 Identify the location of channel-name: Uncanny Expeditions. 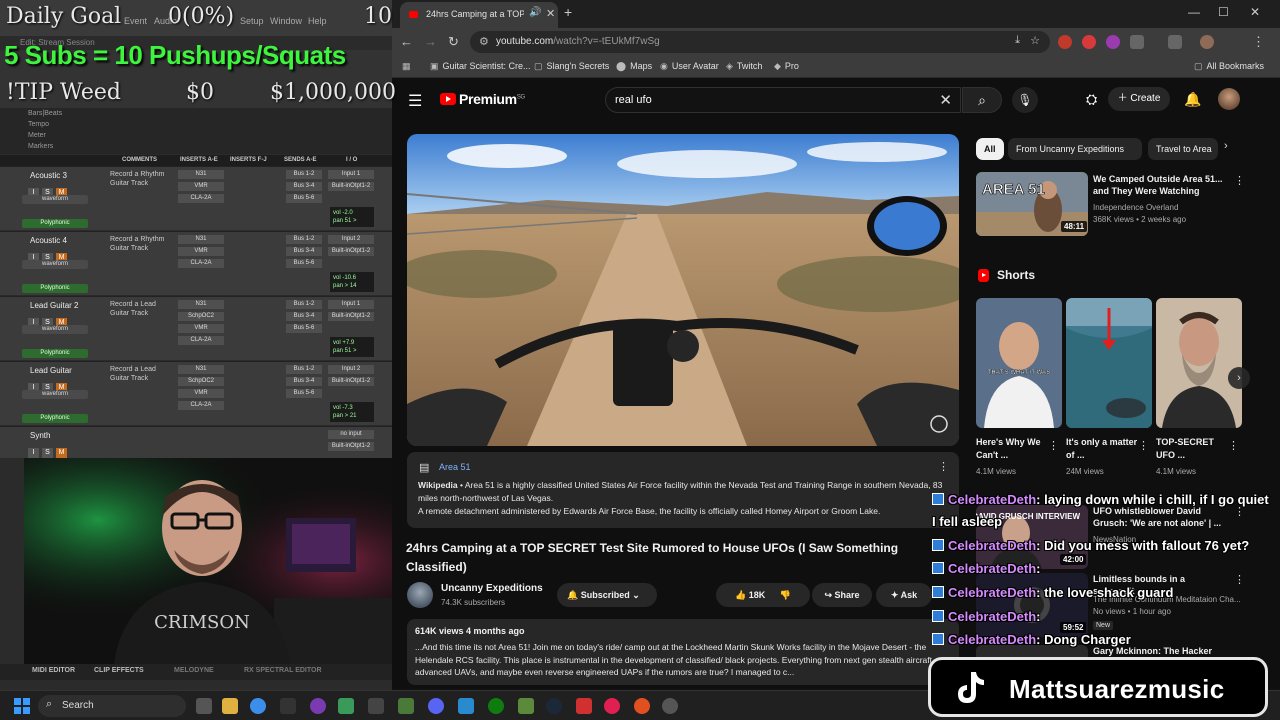
(492, 588).